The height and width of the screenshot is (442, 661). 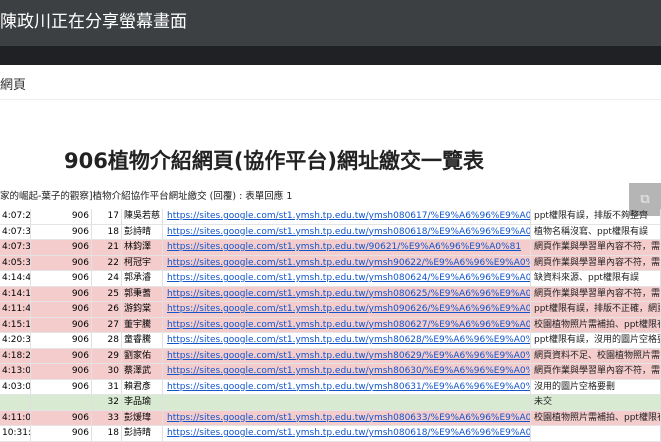 What do you see at coordinates (142, 417) in the screenshot?
I see `name-cell: 彭煖瑋` at bounding box center [142, 417].